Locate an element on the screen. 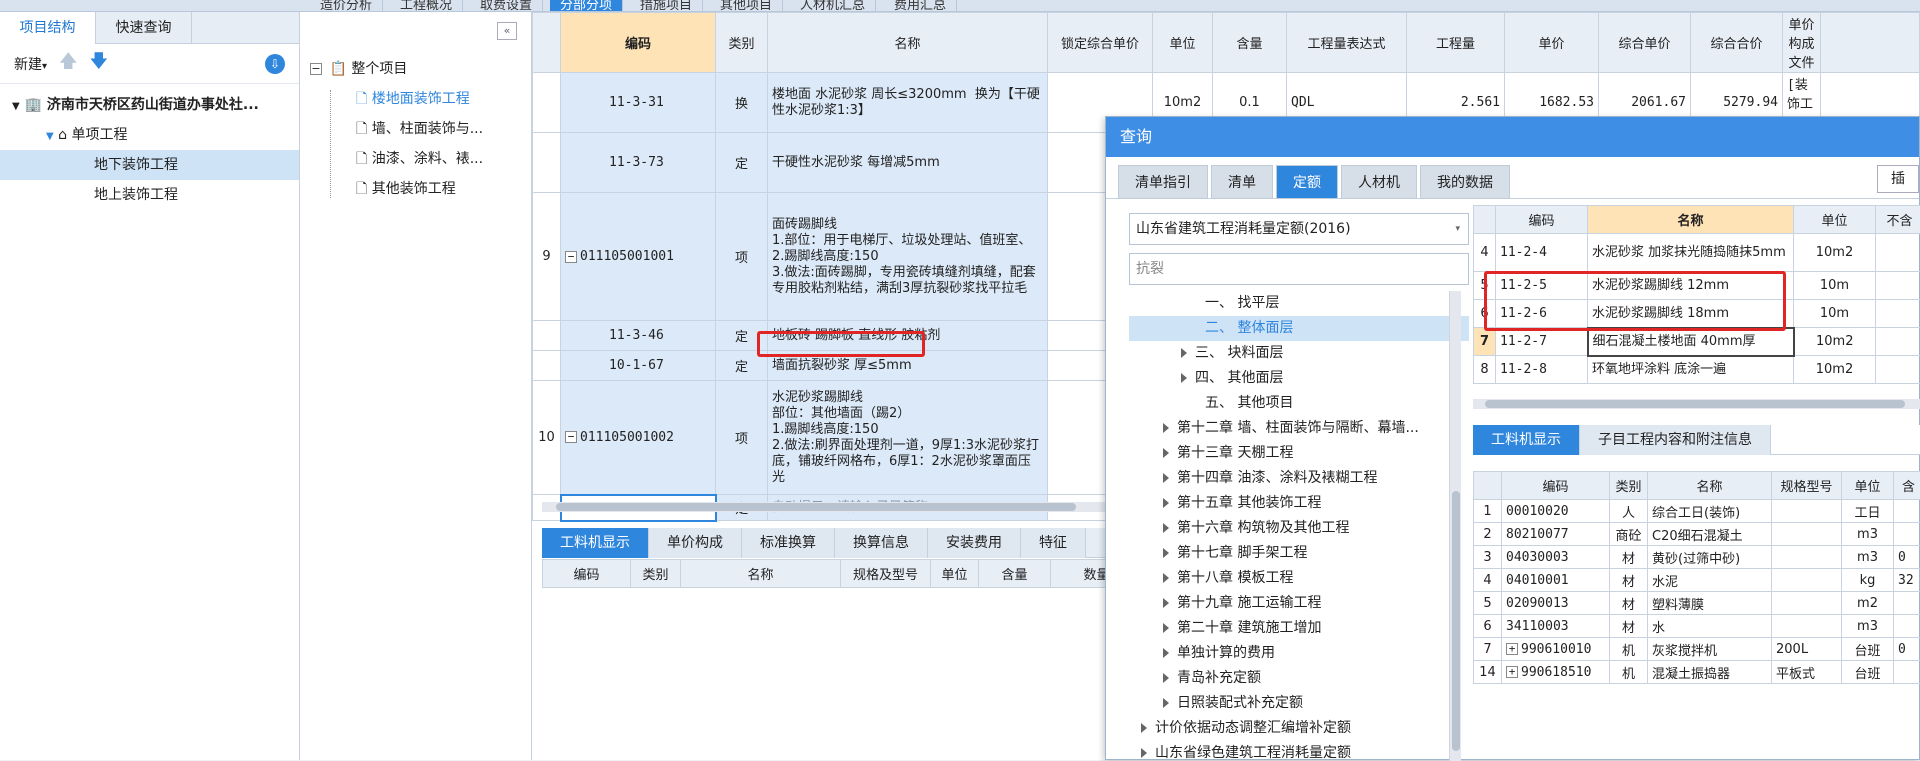 The image size is (1920, 761). bottom-tab: 工料机显示 is located at coordinates (595, 543).